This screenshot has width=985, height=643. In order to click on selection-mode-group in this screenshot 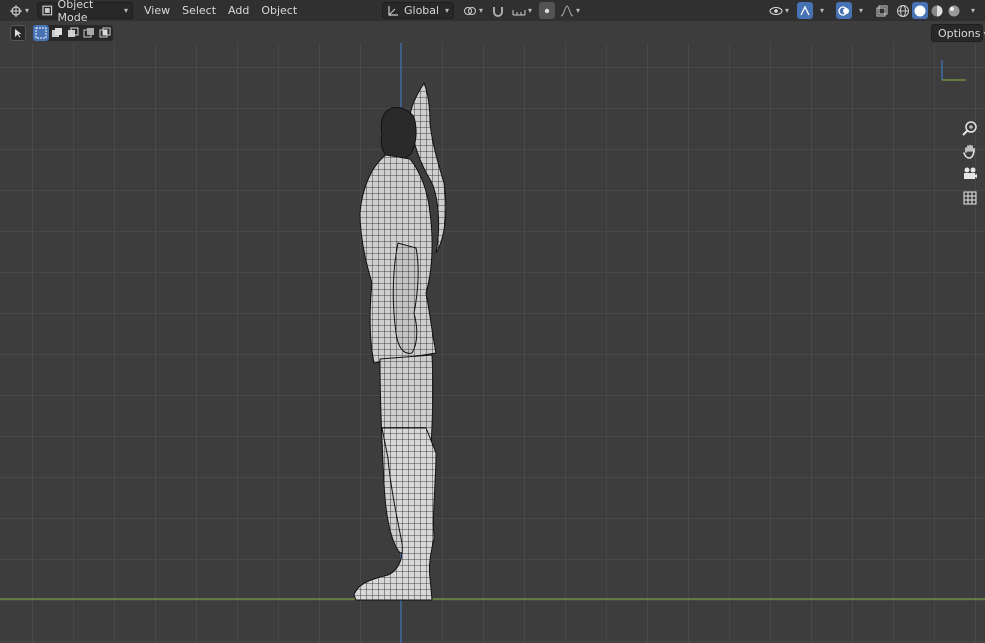, I will do `click(73, 33)`.